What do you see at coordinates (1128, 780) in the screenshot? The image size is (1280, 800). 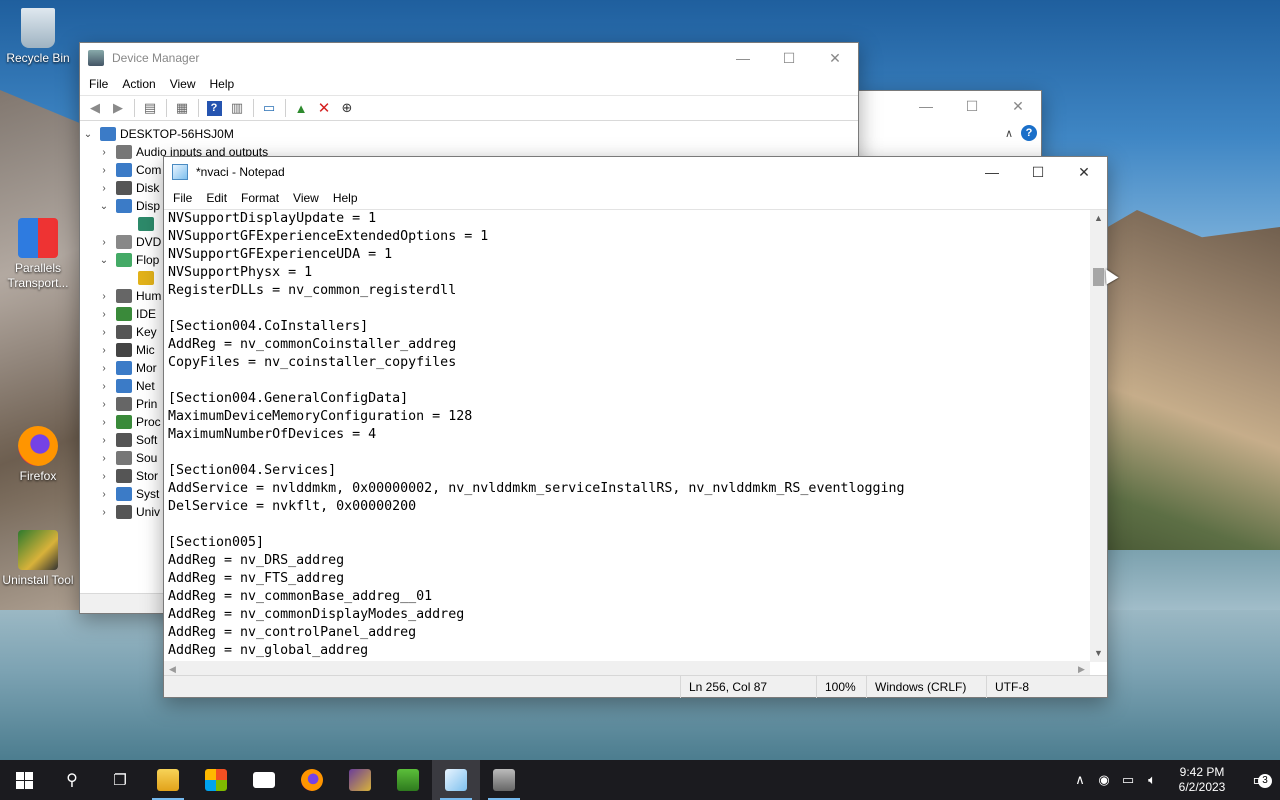 I see `network-icon: ▭` at bounding box center [1128, 780].